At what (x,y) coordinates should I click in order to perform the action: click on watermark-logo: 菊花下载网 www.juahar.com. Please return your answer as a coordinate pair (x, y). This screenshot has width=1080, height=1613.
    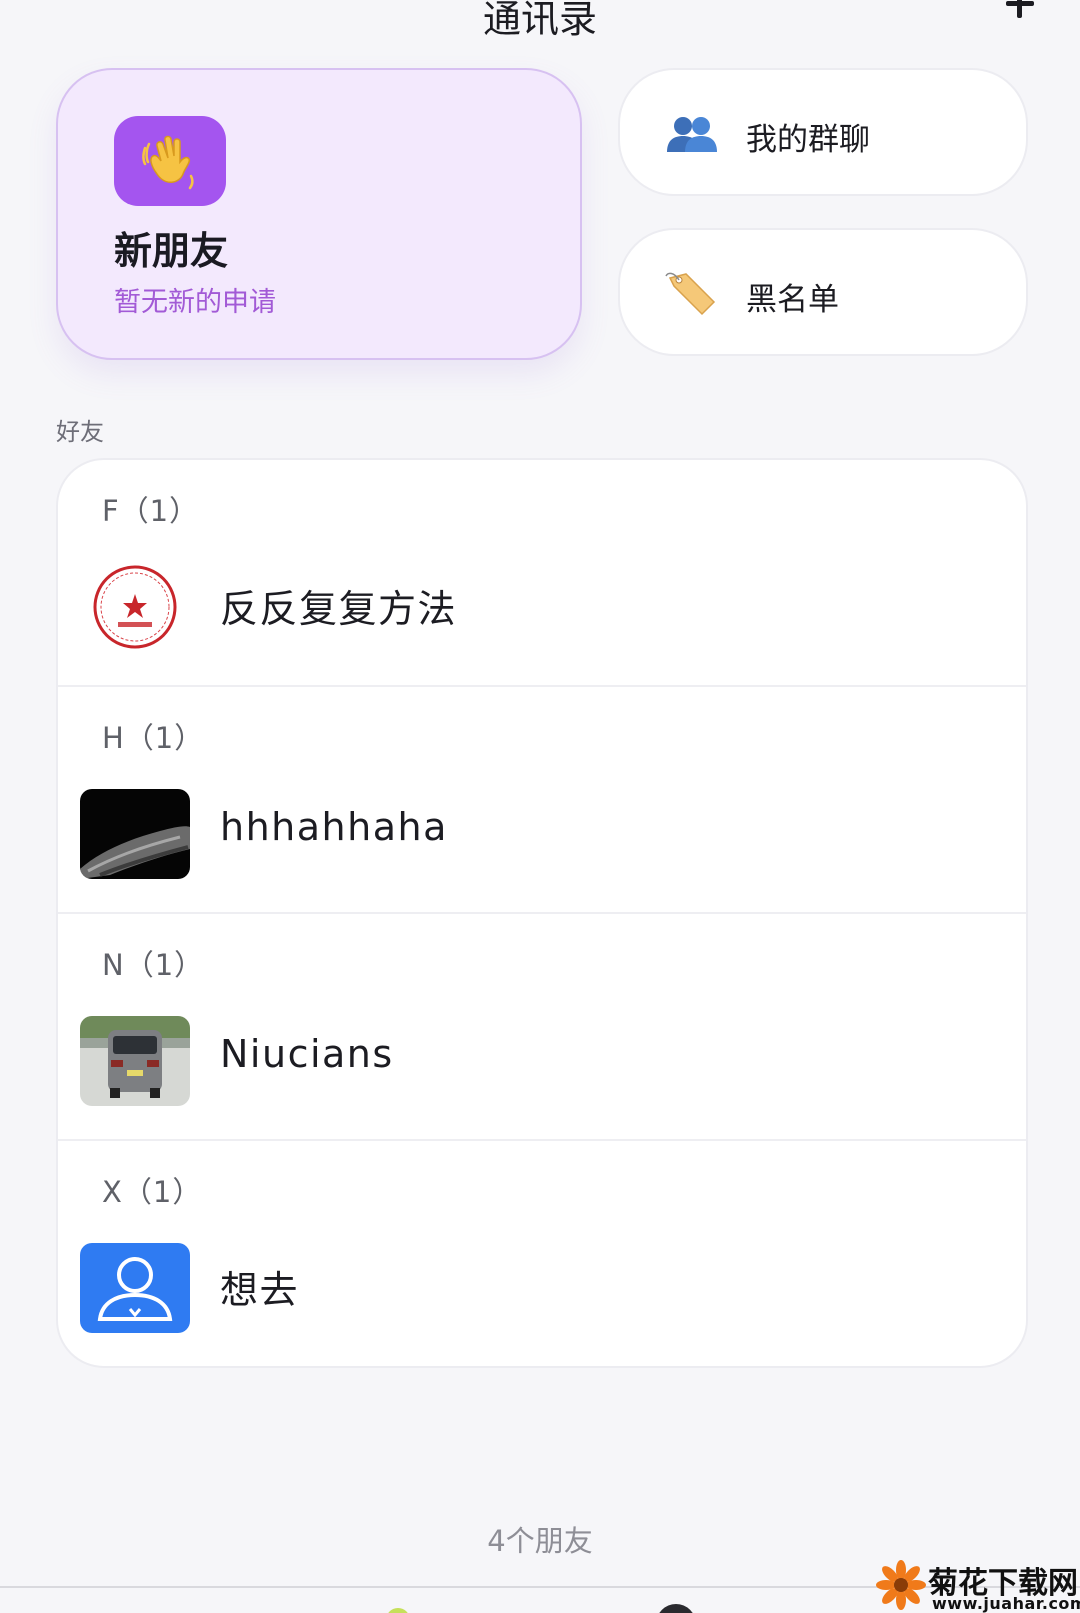
    Looking at the image, I should click on (978, 1584).